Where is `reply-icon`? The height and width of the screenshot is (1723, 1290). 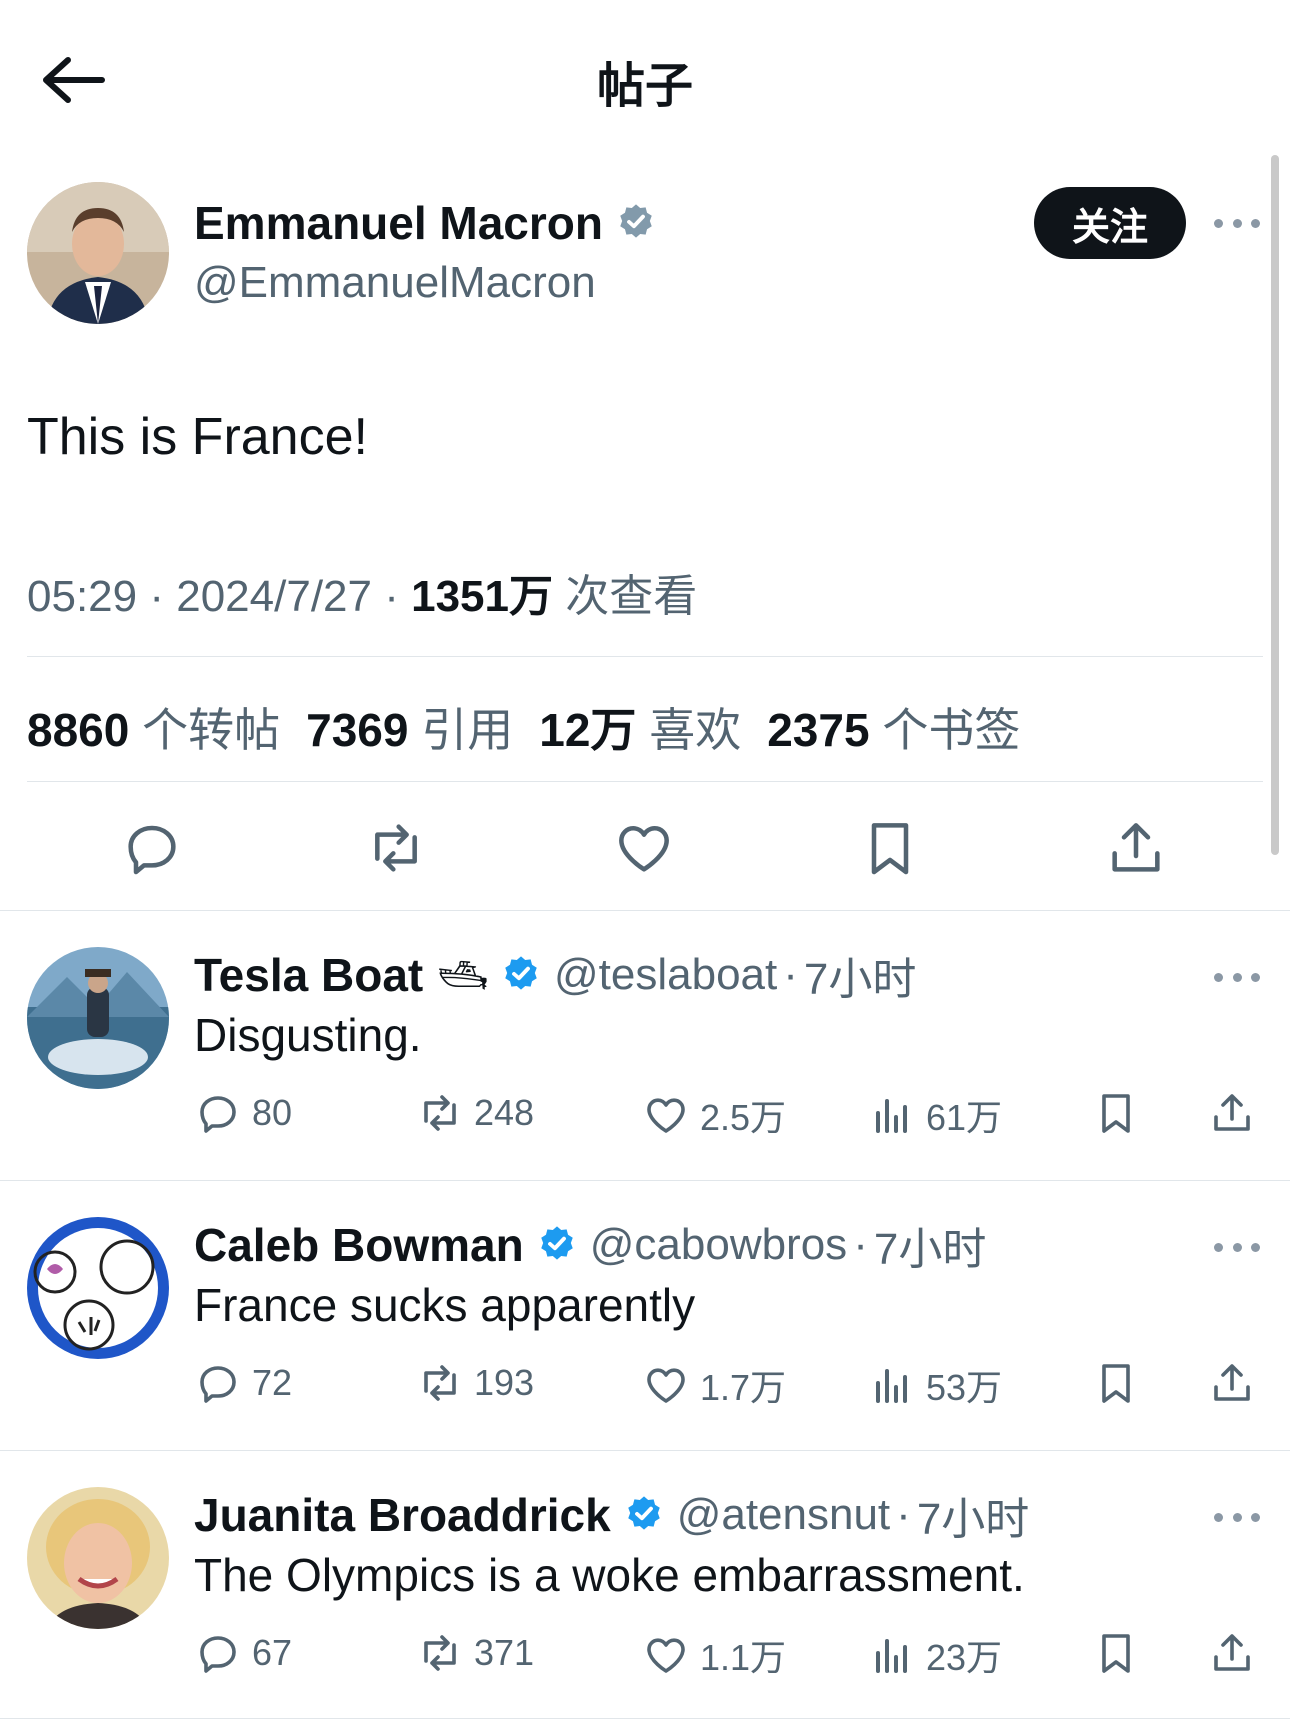
reply-icon is located at coordinates (152, 848).